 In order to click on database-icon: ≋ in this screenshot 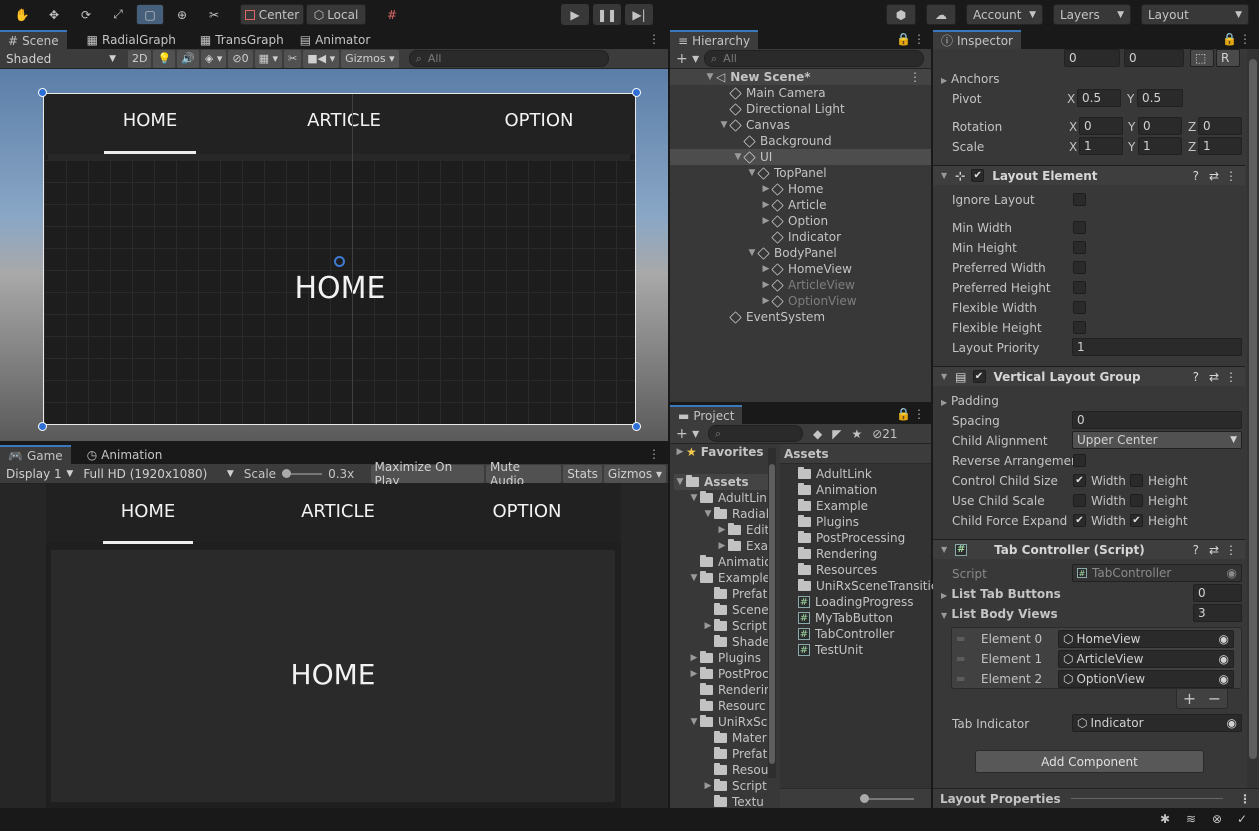, I will do `click(1191, 819)`.